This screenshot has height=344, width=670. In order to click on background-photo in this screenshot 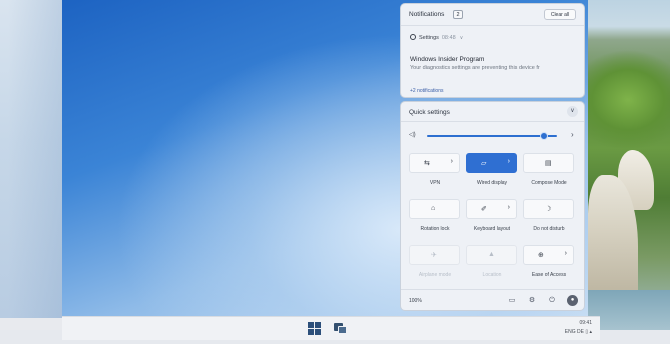, I will do `click(629, 165)`.